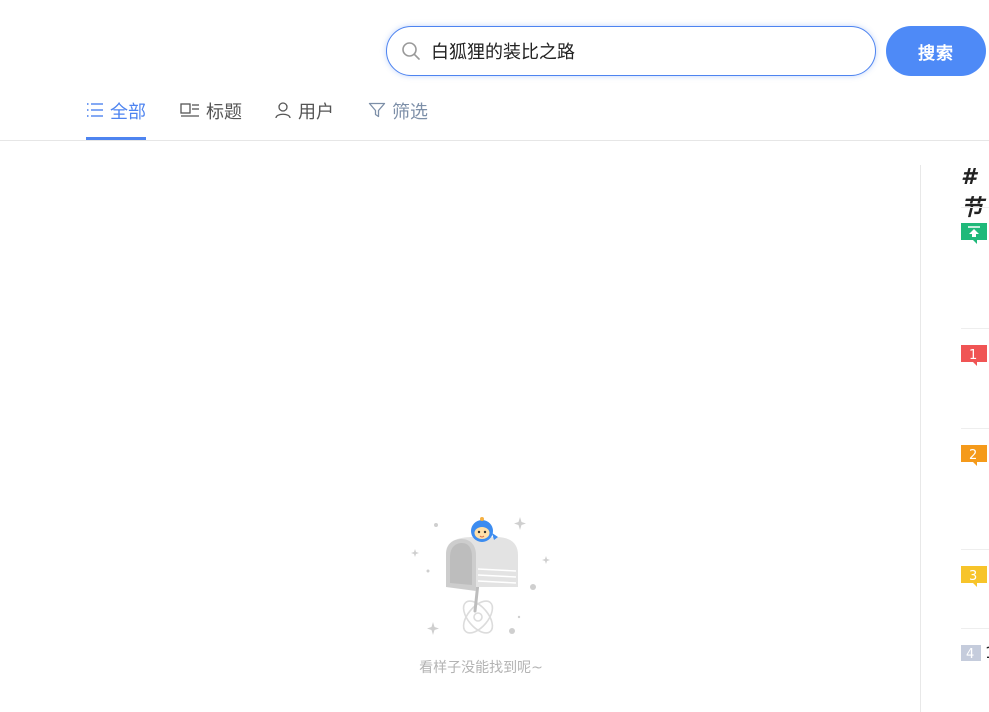 Image resolution: width=989 pixels, height=712 pixels. What do you see at coordinates (316, 112) in the screenshot?
I see `tab-user-label: 用户` at bounding box center [316, 112].